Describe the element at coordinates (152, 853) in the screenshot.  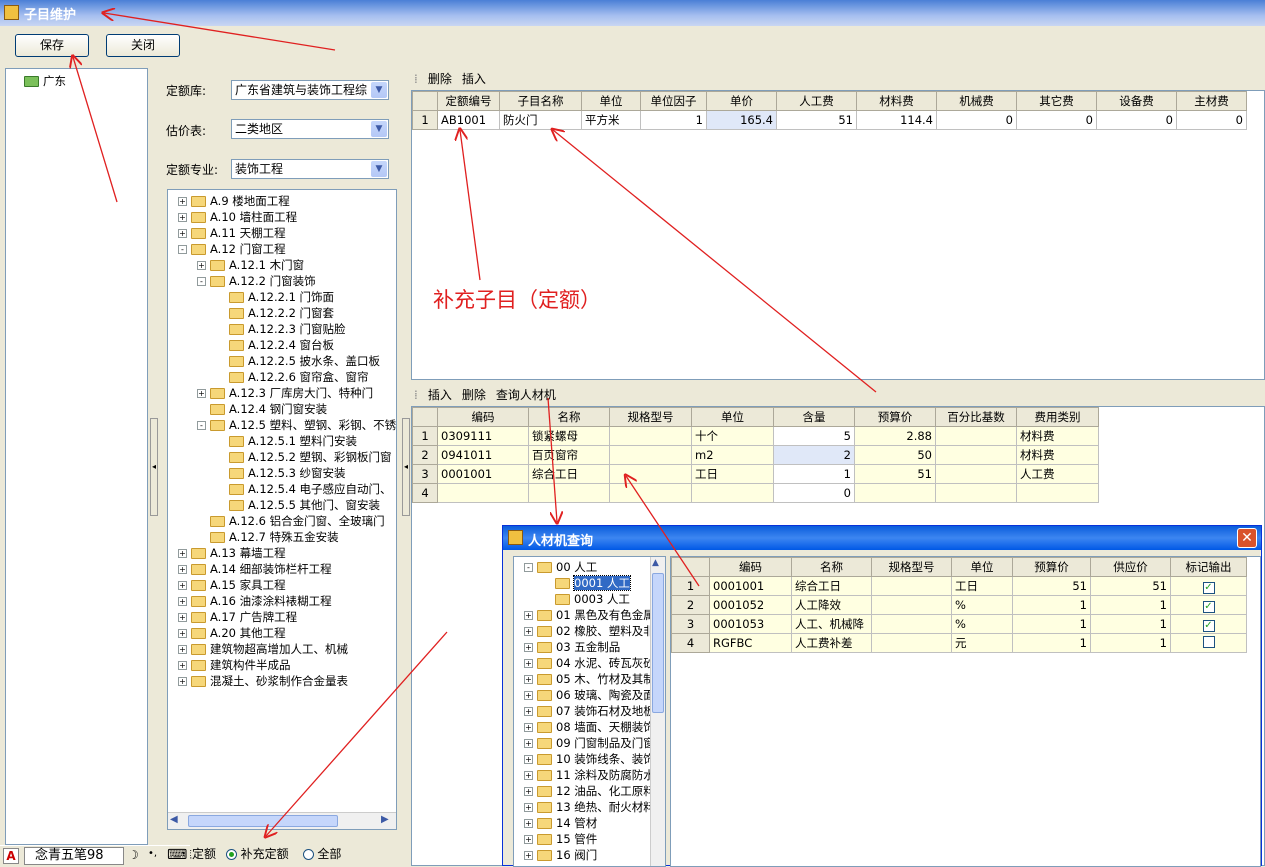
I see `punctuation-icon: •,` at that location.